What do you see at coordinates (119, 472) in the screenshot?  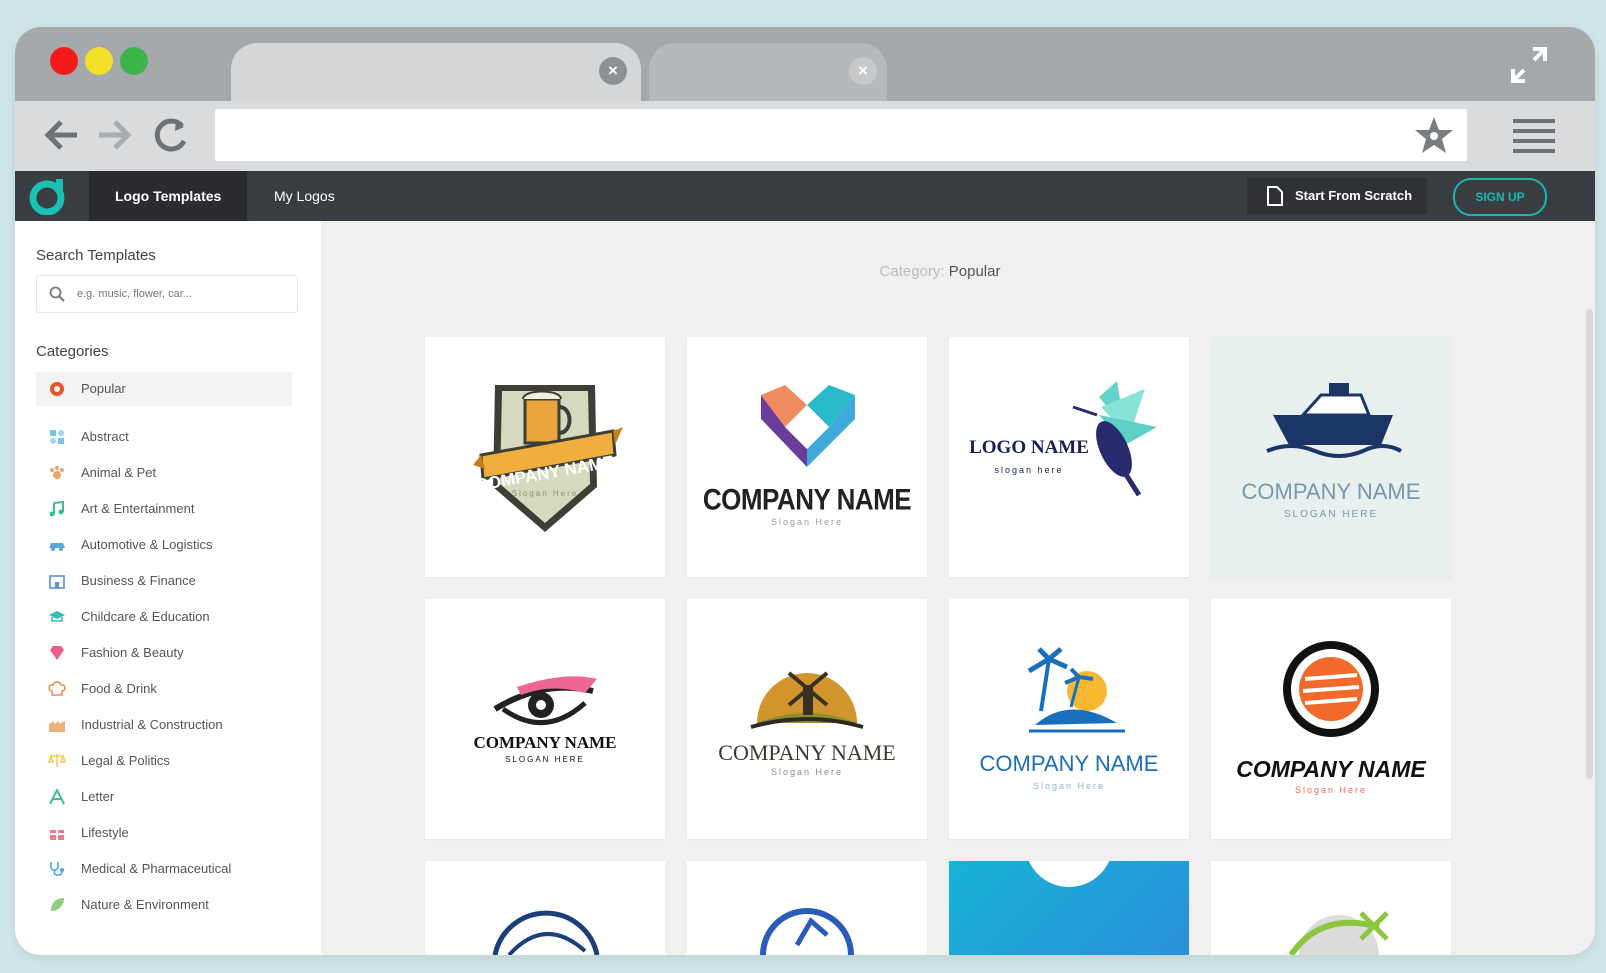 I see `sidebar-item-label: Animal & Pet` at bounding box center [119, 472].